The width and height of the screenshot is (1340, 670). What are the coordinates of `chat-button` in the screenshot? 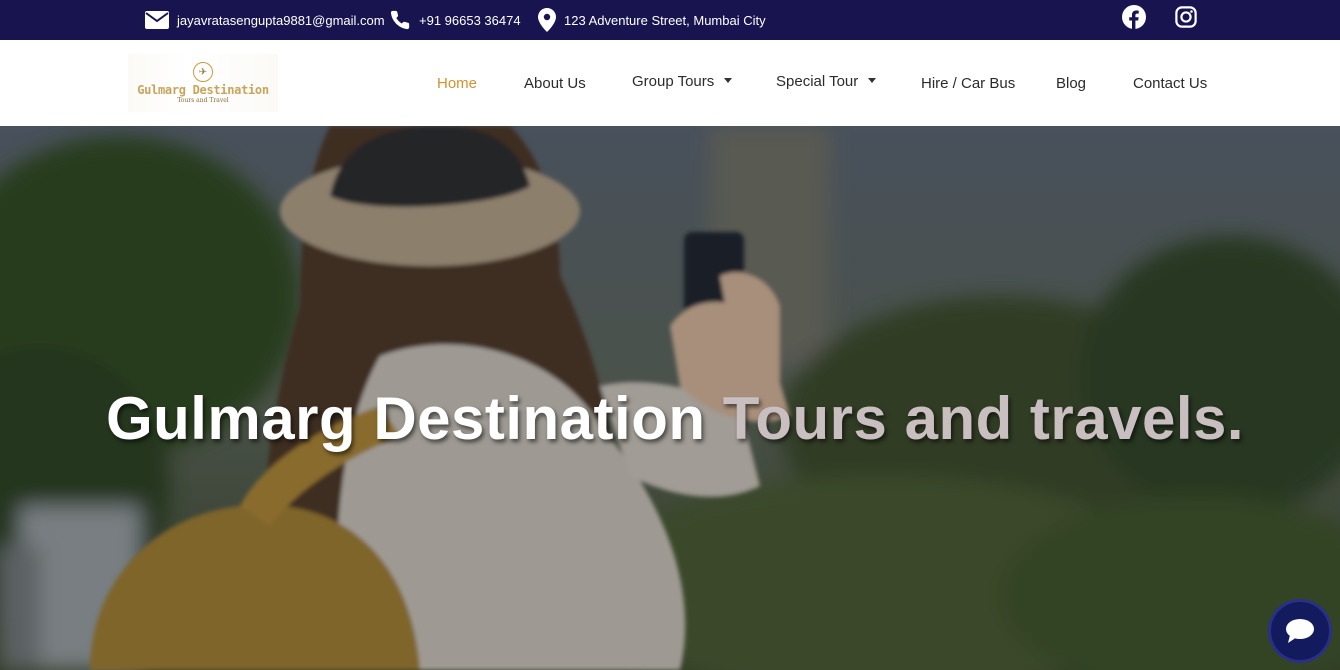 It's located at (1300, 631).